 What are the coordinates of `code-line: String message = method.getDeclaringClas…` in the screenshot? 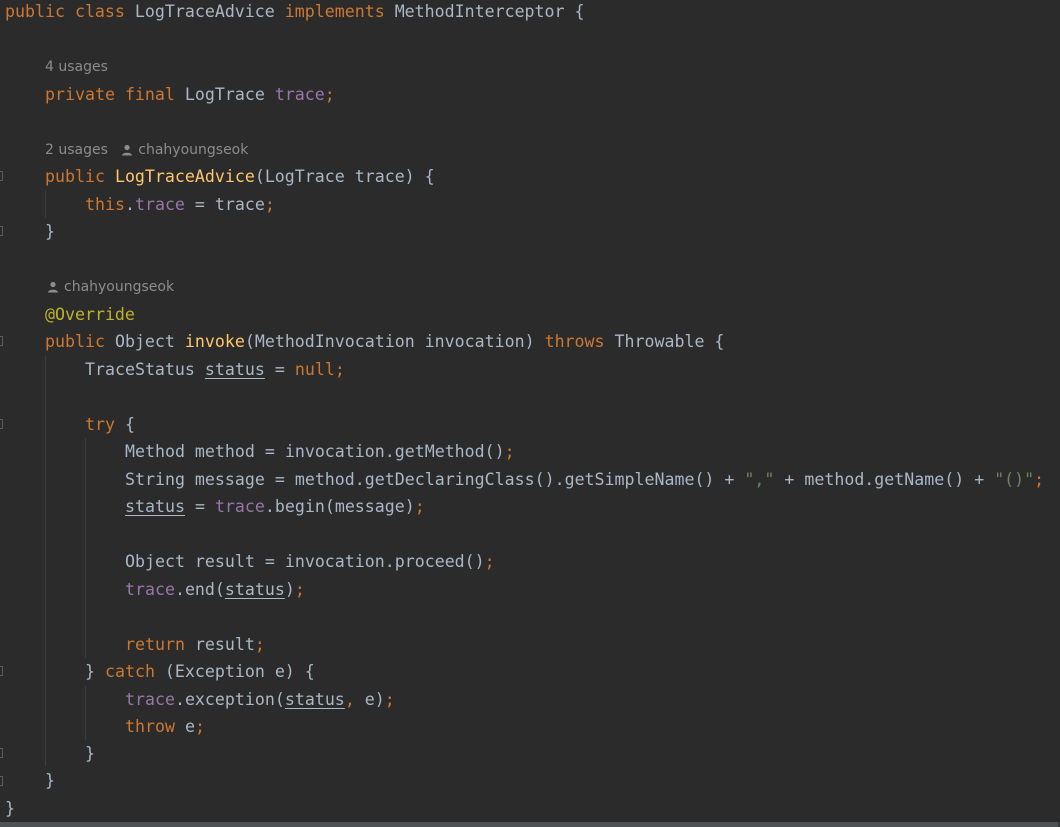 It's located at (584, 479).